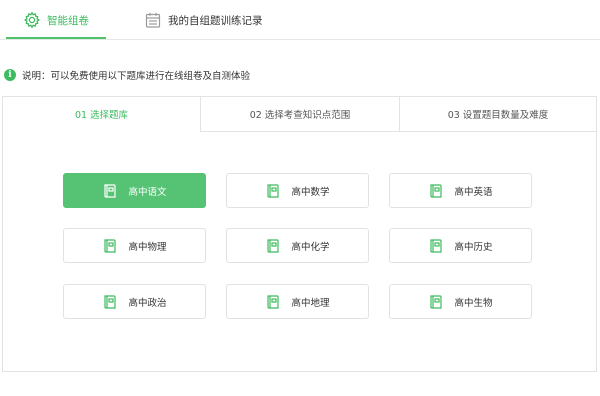 The height and width of the screenshot is (396, 600). I want to click on subject-button-biology: 高中生物, so click(460, 301).